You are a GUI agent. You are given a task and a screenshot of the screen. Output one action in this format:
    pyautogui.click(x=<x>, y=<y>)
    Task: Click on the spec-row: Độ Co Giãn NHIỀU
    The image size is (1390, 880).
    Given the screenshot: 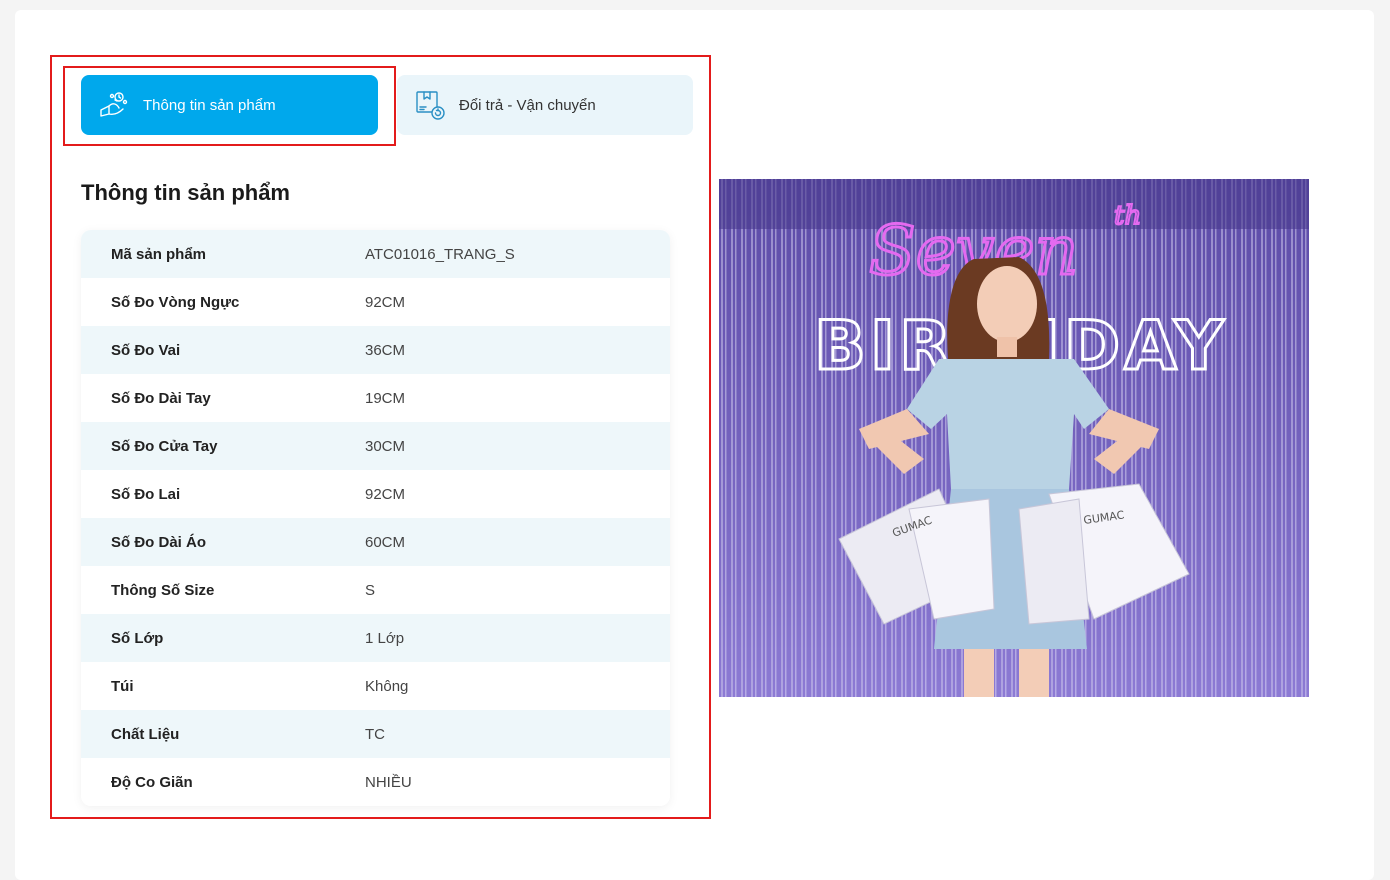 What is the action you would take?
    pyautogui.click(x=375, y=782)
    